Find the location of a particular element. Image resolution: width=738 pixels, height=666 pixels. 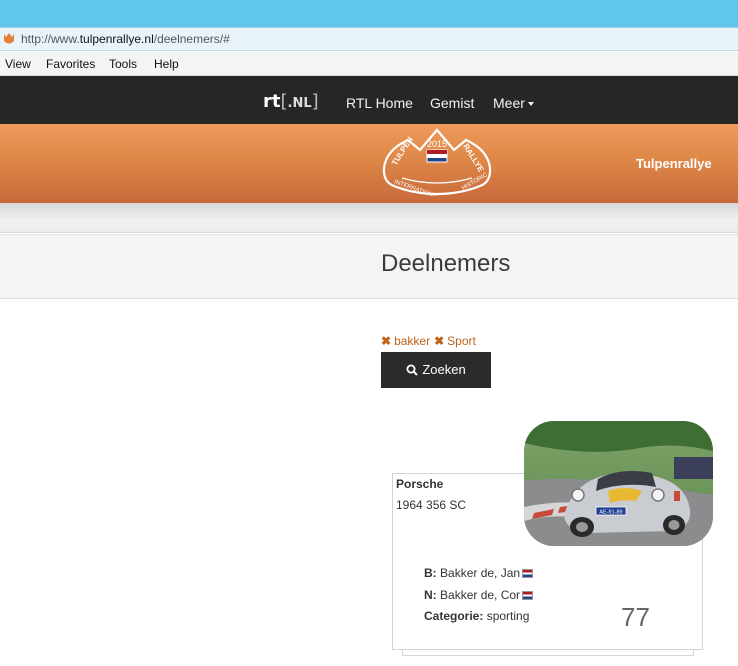

driver-line: B: Bakker de, Jan is located at coordinates (479, 573).